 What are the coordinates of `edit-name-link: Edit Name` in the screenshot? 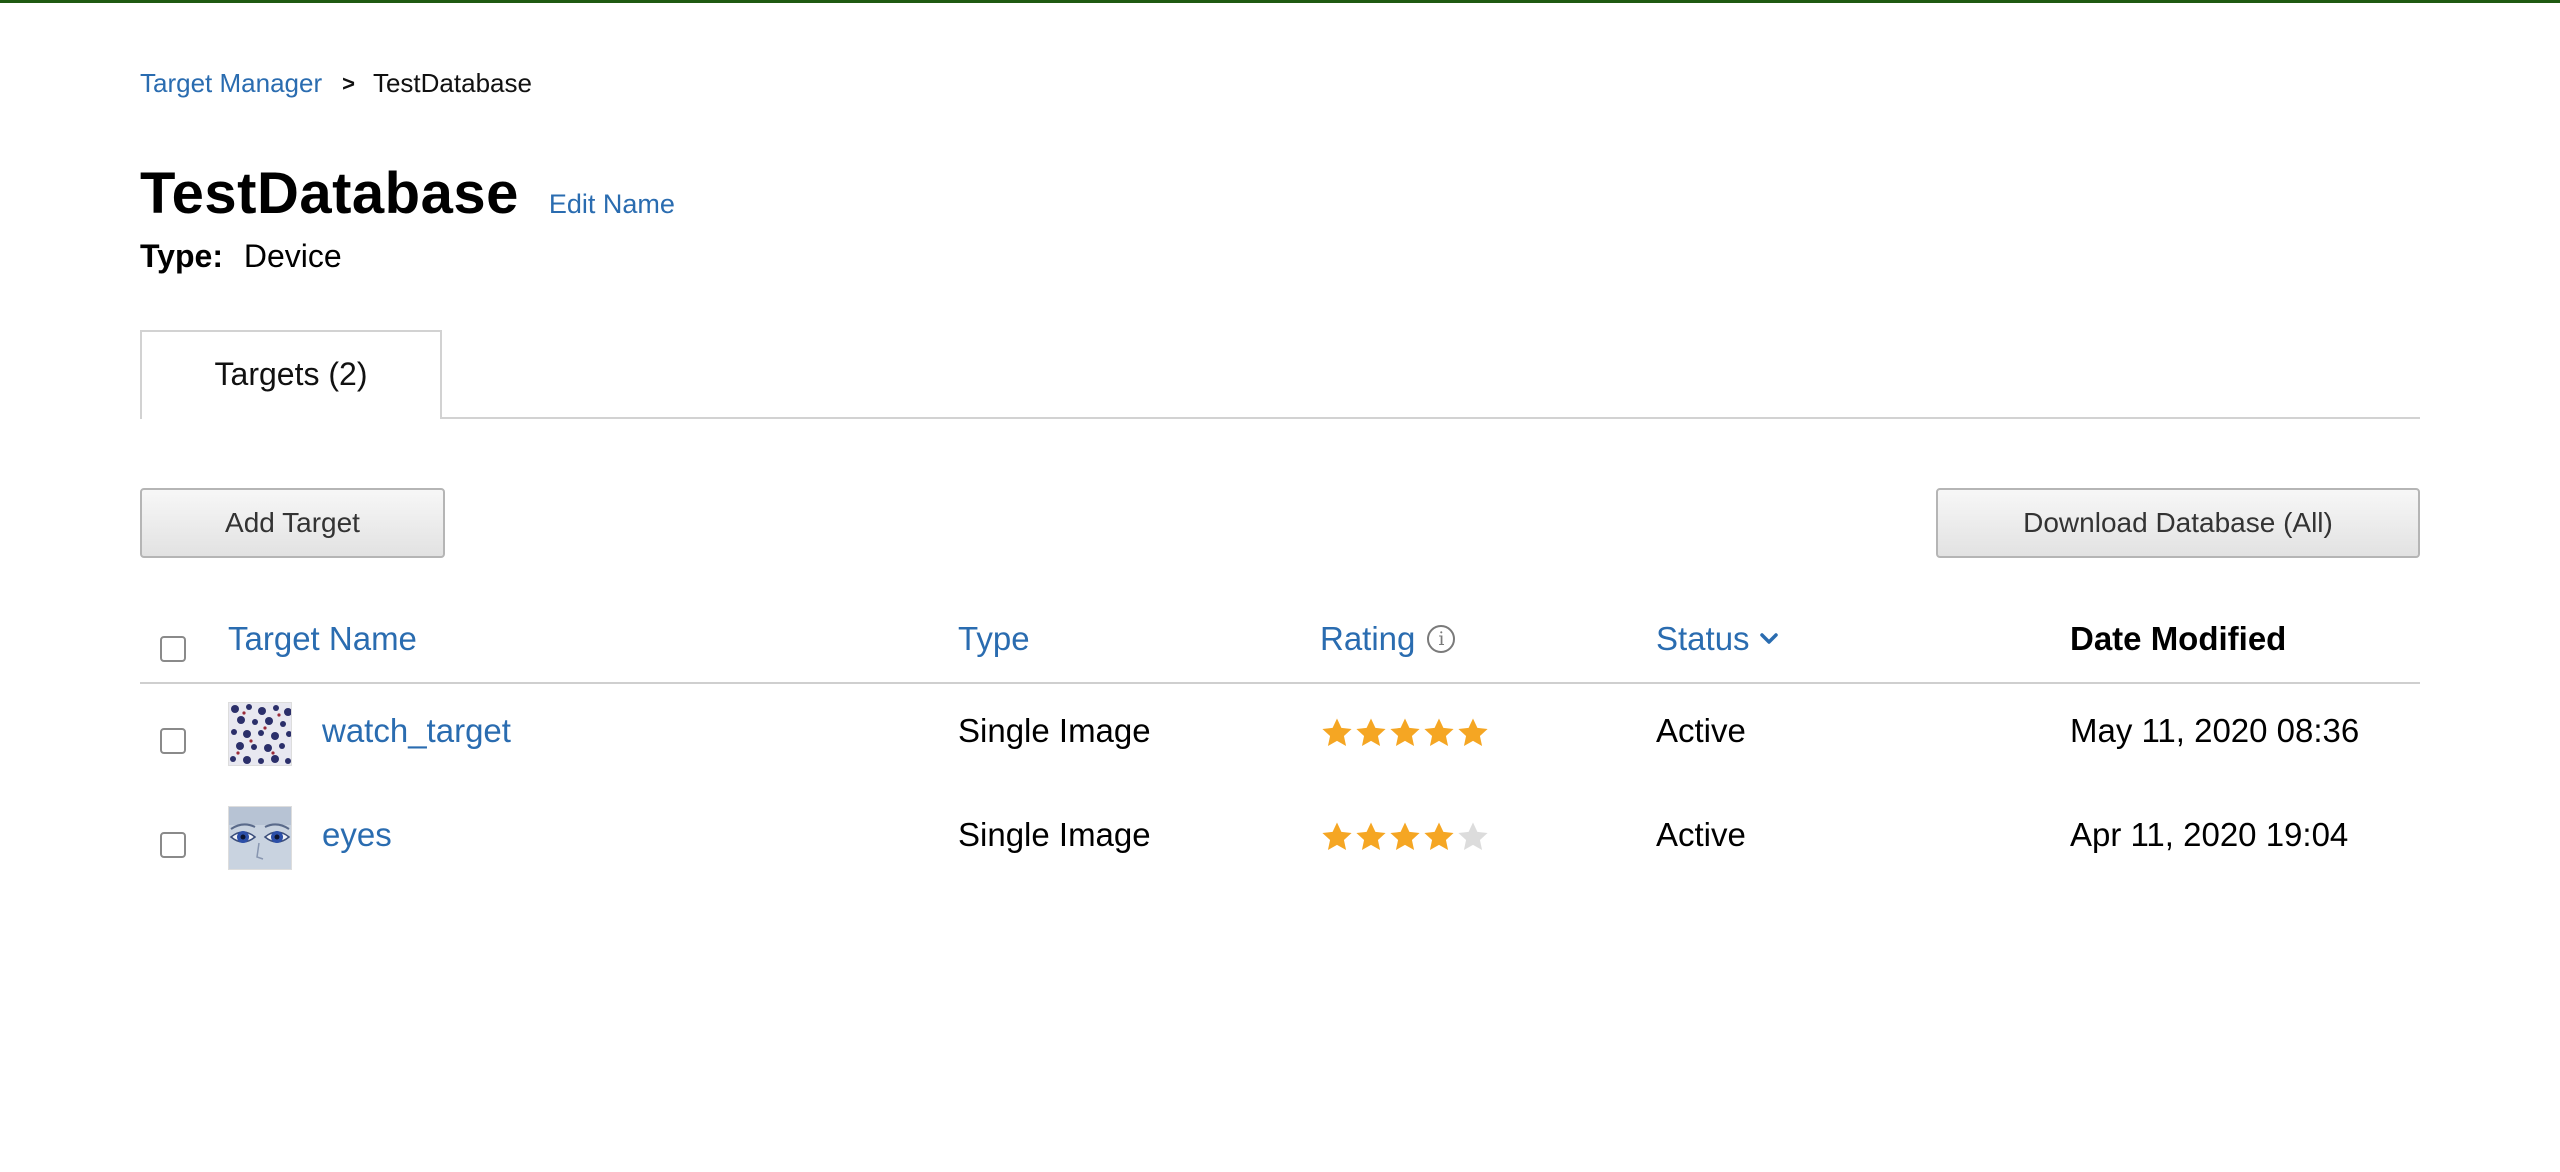 It's located at (612, 204).